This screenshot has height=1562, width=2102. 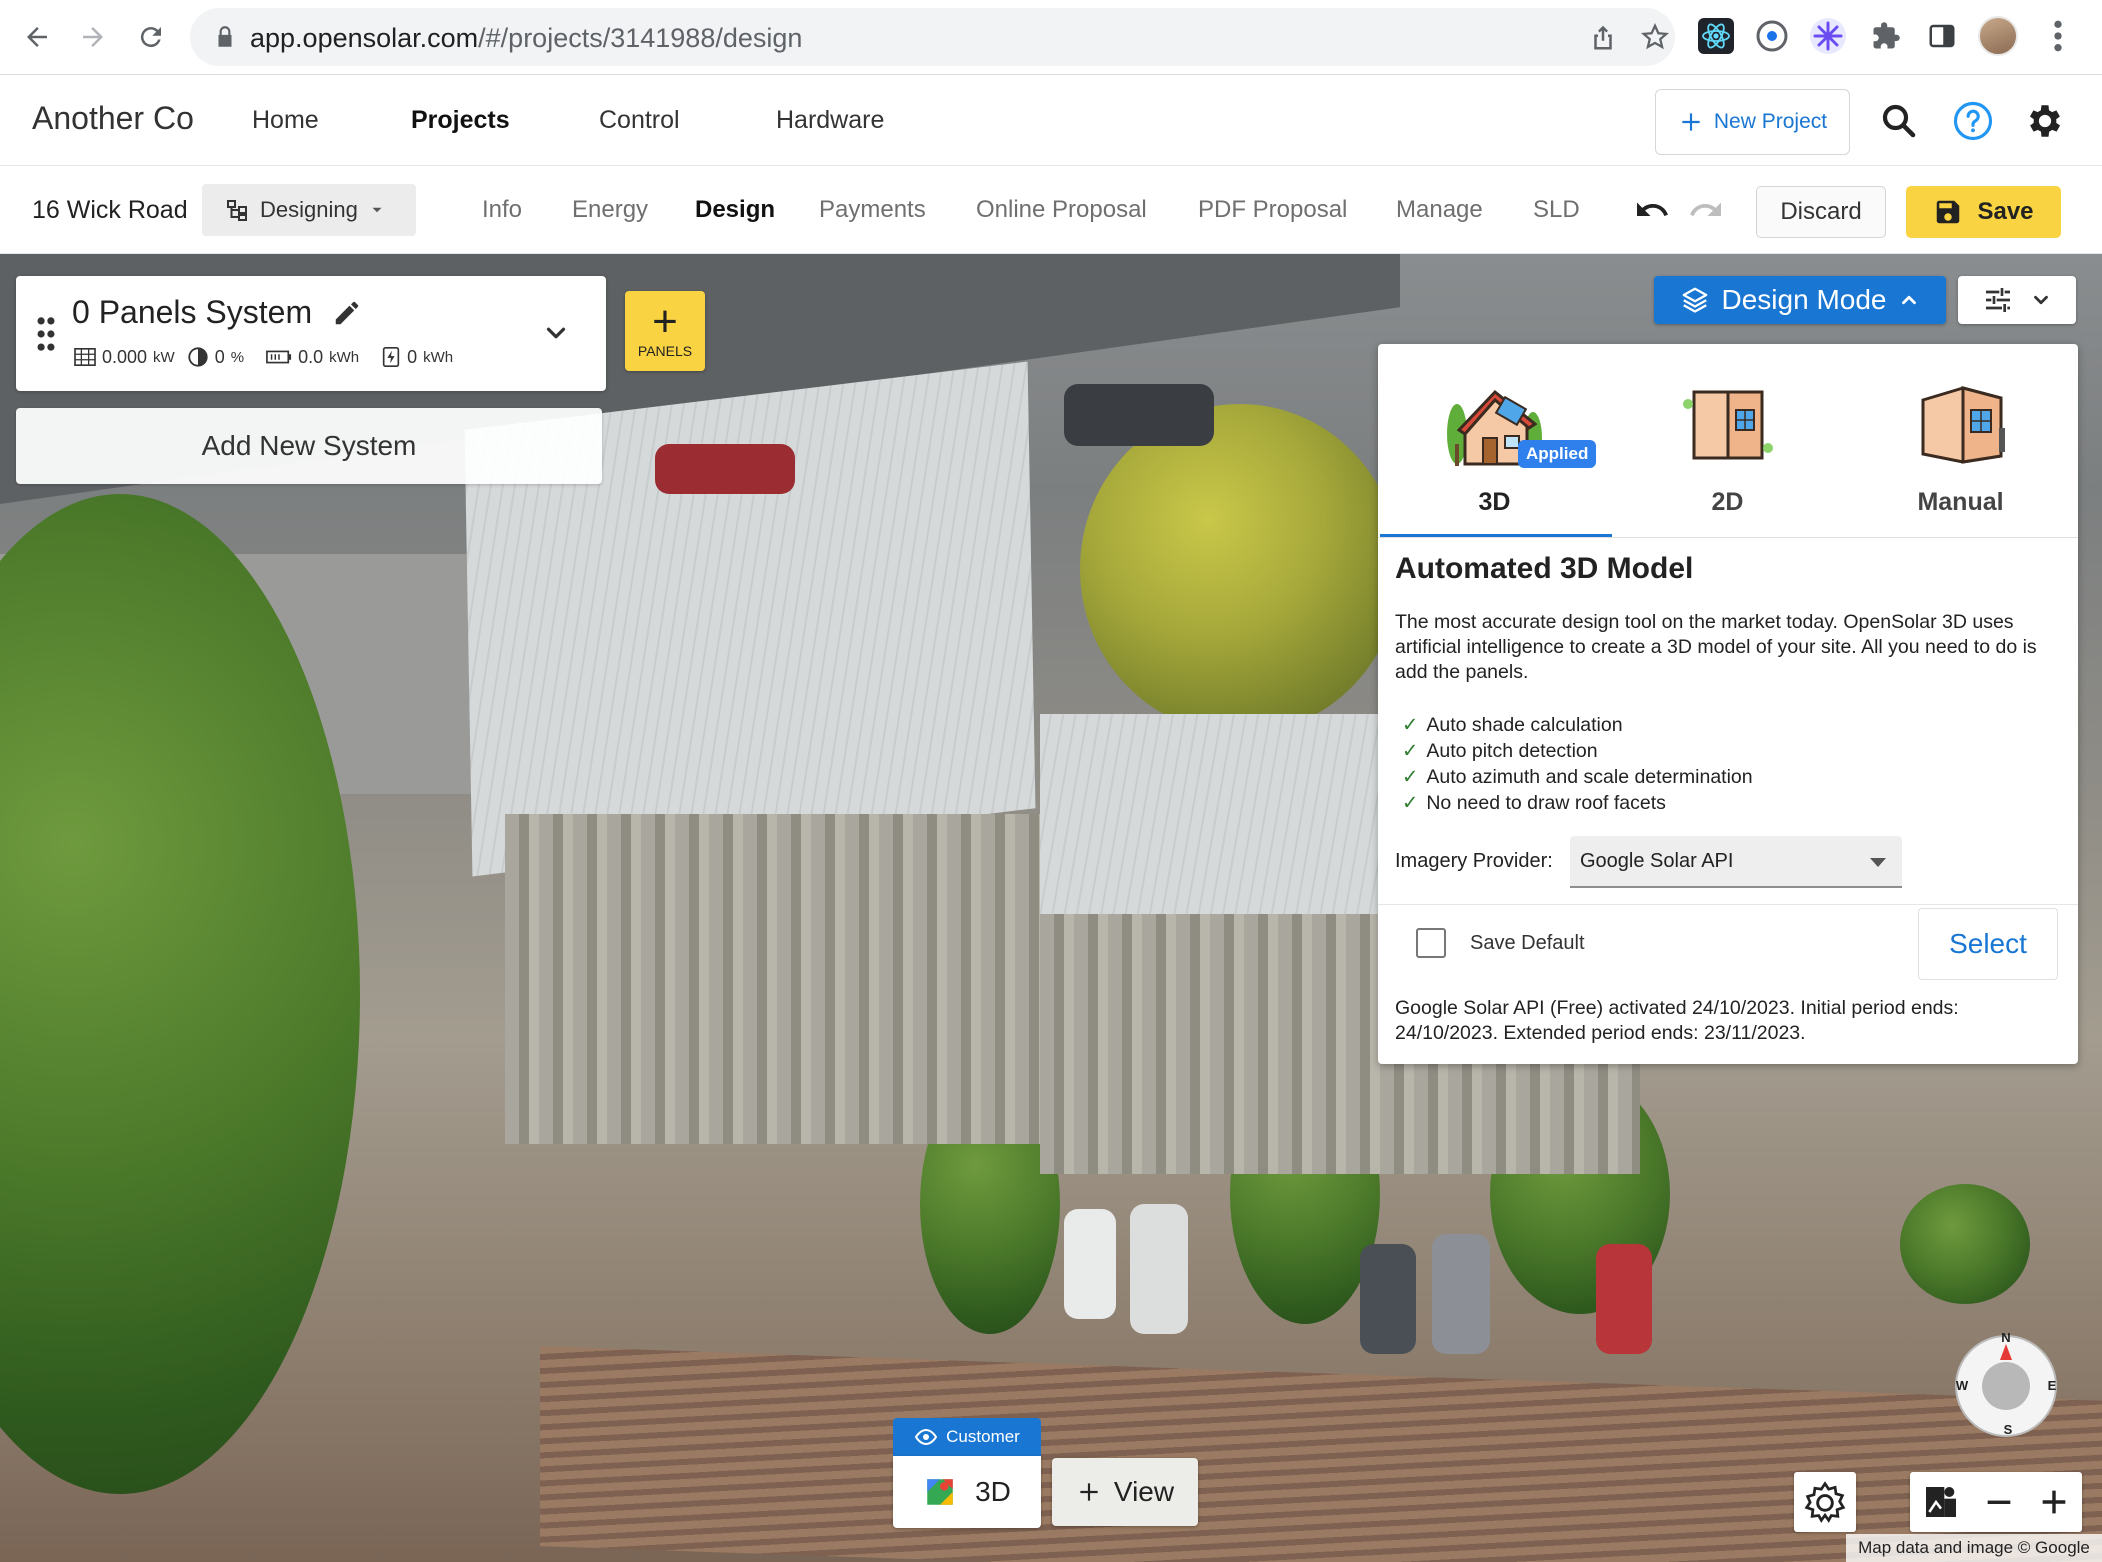 I want to click on battery-value: 0.0, so click(x=311, y=356).